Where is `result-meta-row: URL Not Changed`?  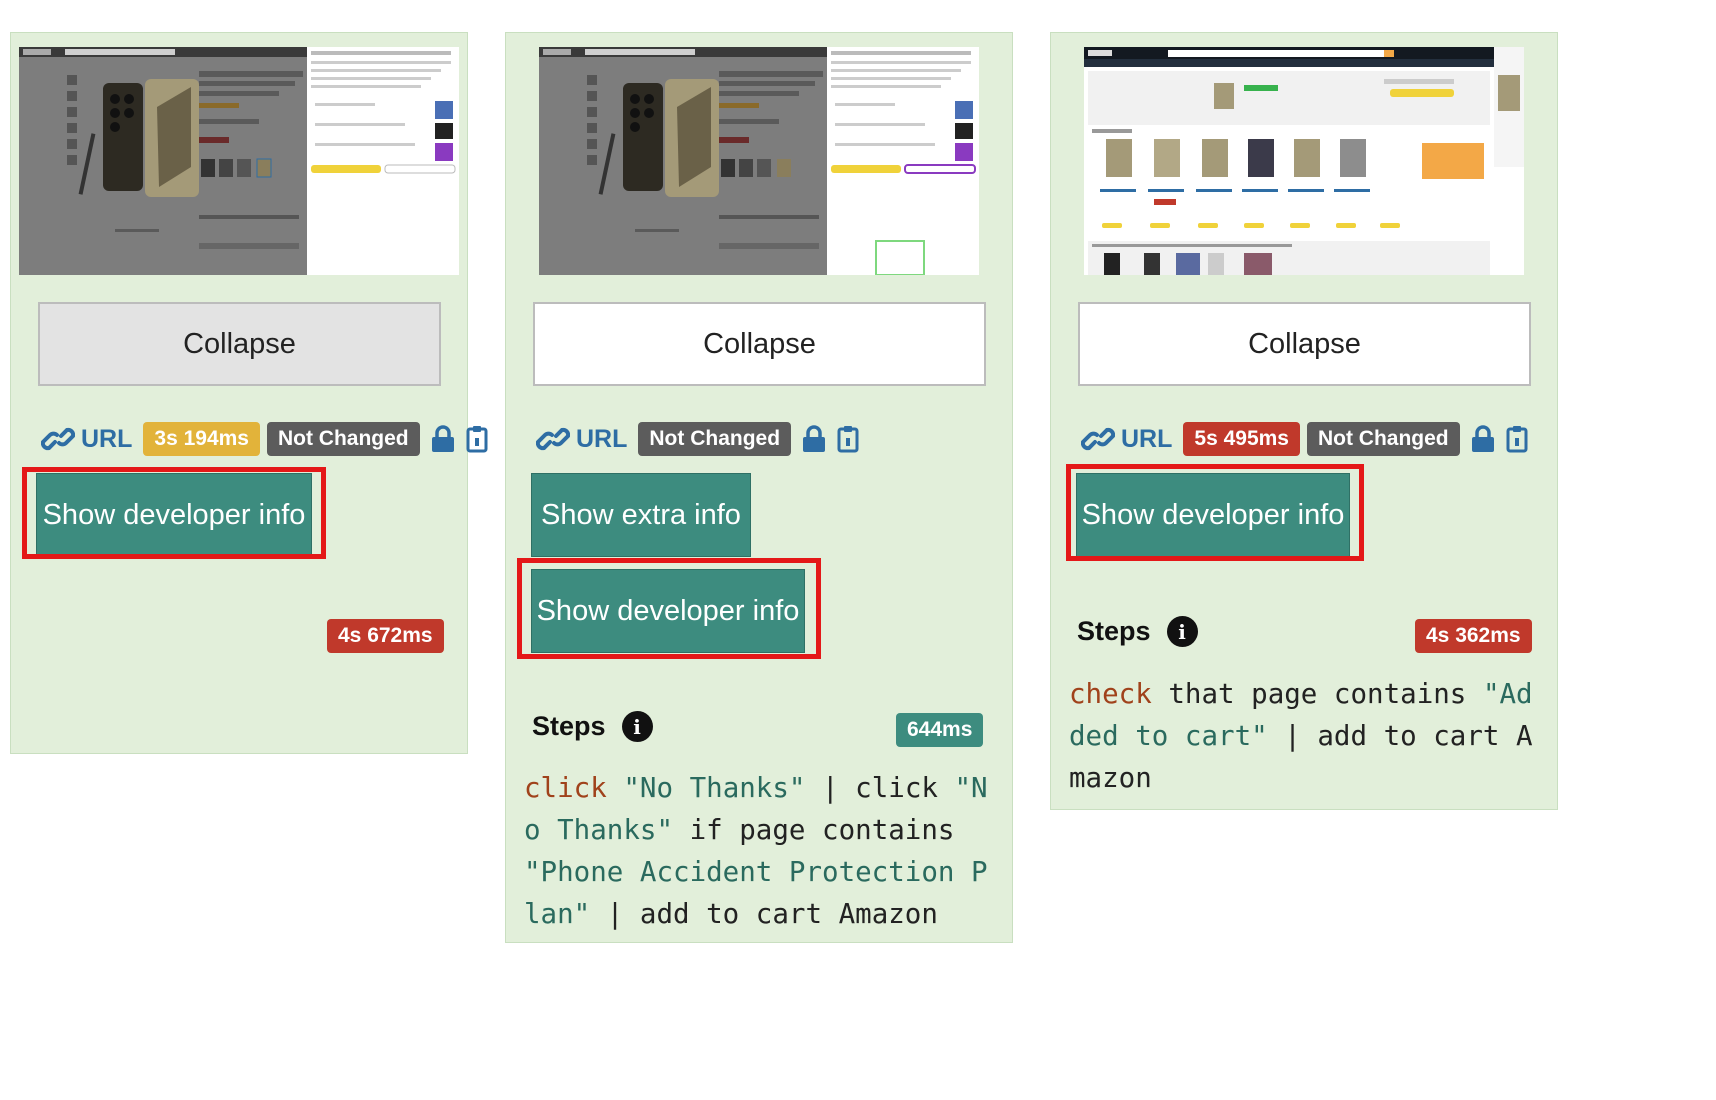 result-meta-row: URL Not Changed is located at coordinates (697, 439).